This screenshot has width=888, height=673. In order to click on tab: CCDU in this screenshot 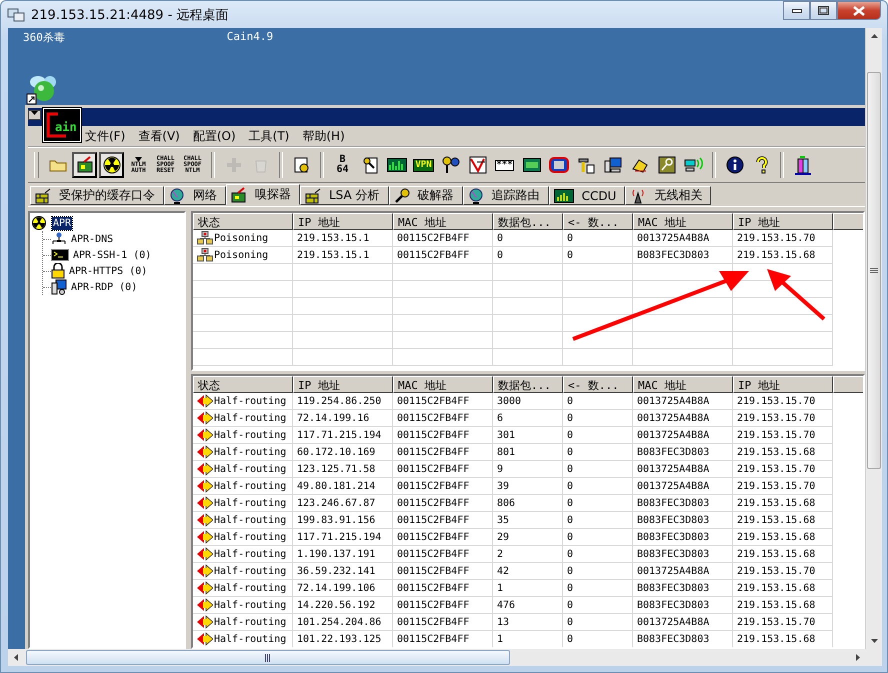, I will do `click(587, 195)`.